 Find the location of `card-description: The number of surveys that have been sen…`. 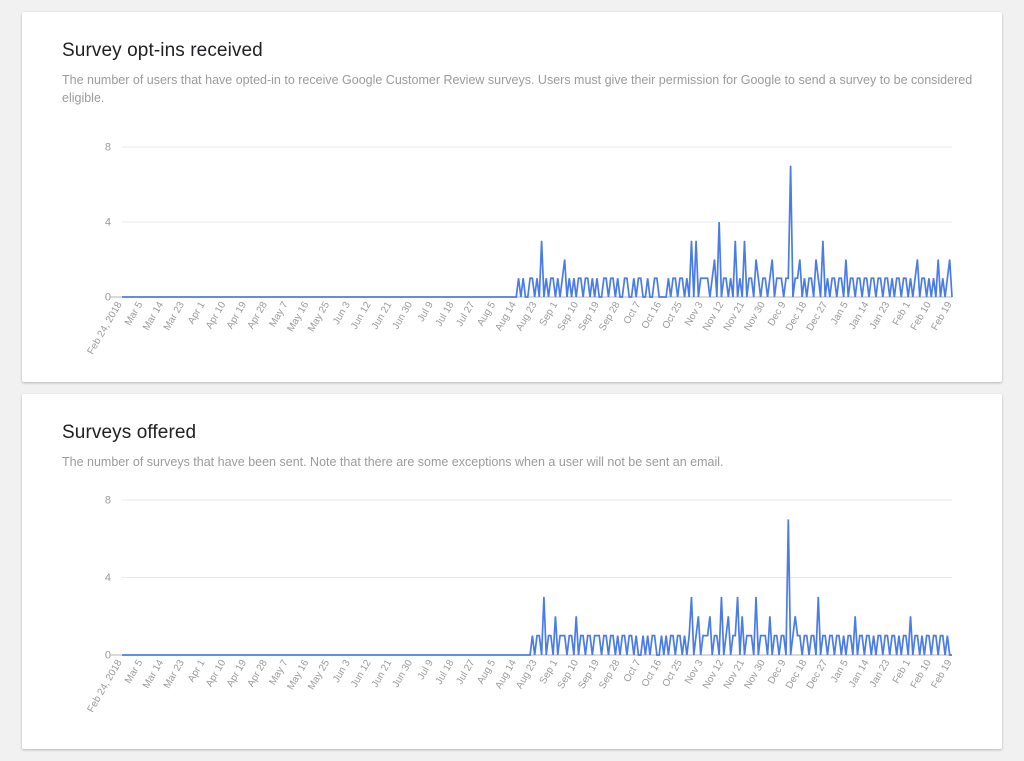

card-description: The number of surveys that have been sen… is located at coordinates (393, 462).